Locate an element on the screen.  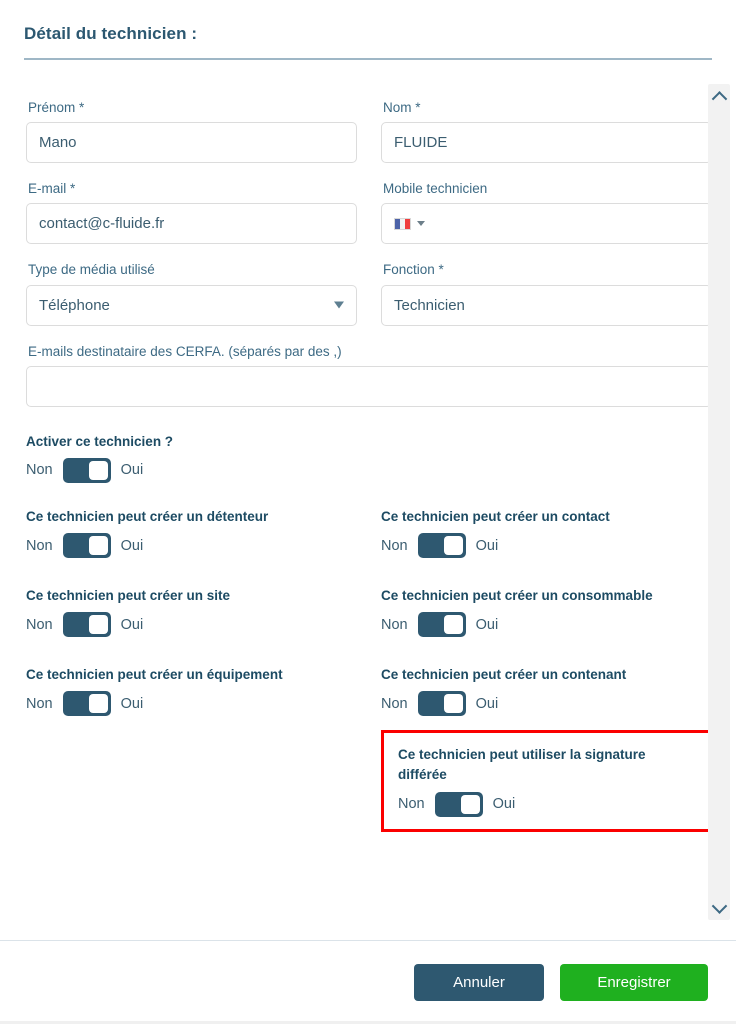
scroll-down-button is located at coordinates (719, 907).